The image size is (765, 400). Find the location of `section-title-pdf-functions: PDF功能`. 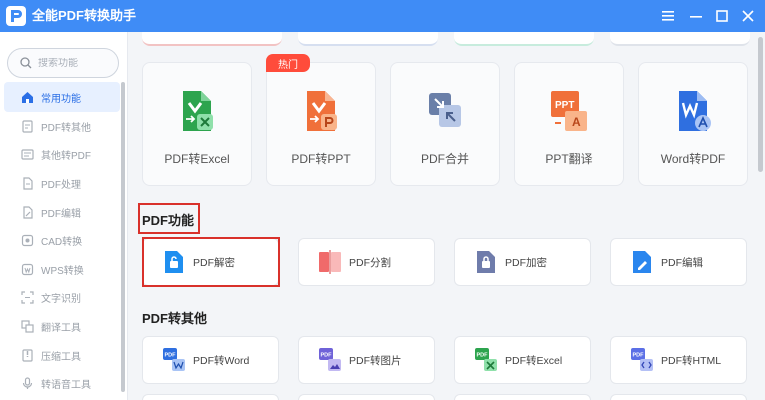

section-title-pdf-functions: PDF功能 is located at coordinates (168, 220).